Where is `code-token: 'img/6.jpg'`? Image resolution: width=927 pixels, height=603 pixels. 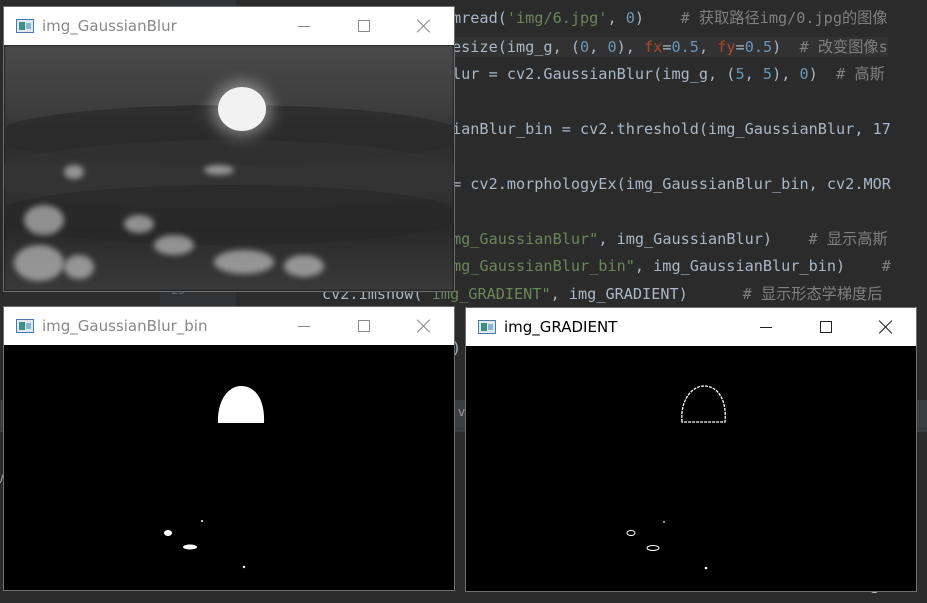 code-token: 'img/6.jpg' is located at coordinates (557, 18).